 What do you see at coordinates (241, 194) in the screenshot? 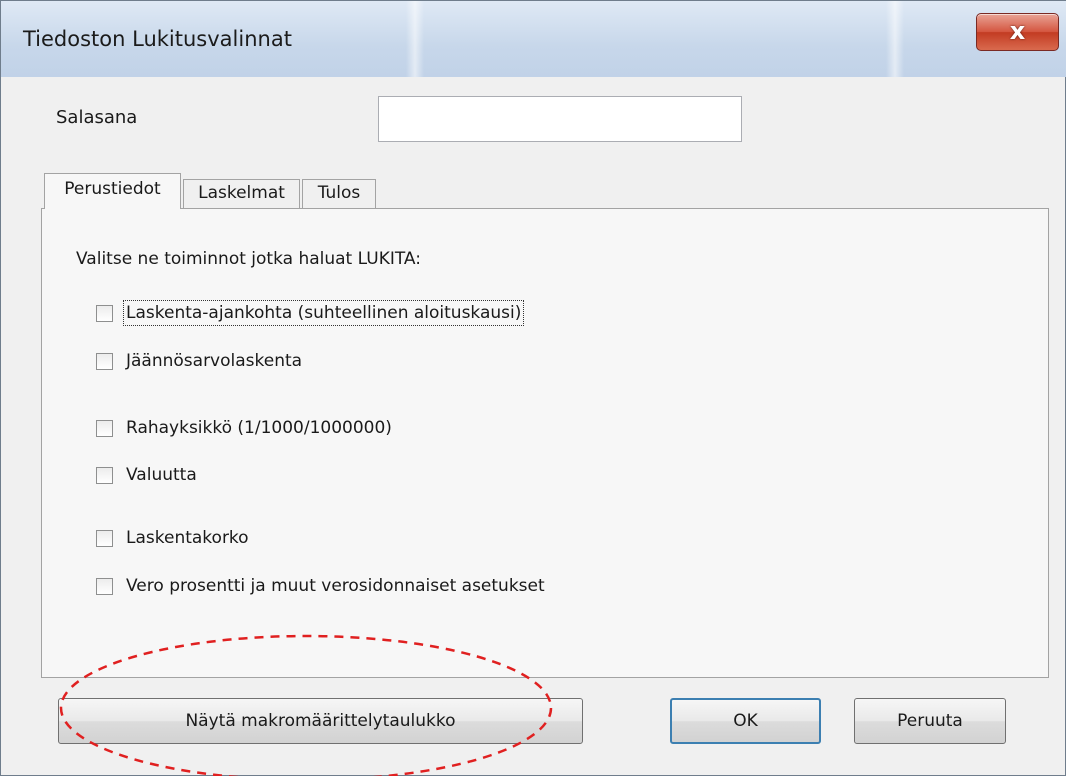
I see `tab-laskelmat: Laskelmat` at bounding box center [241, 194].